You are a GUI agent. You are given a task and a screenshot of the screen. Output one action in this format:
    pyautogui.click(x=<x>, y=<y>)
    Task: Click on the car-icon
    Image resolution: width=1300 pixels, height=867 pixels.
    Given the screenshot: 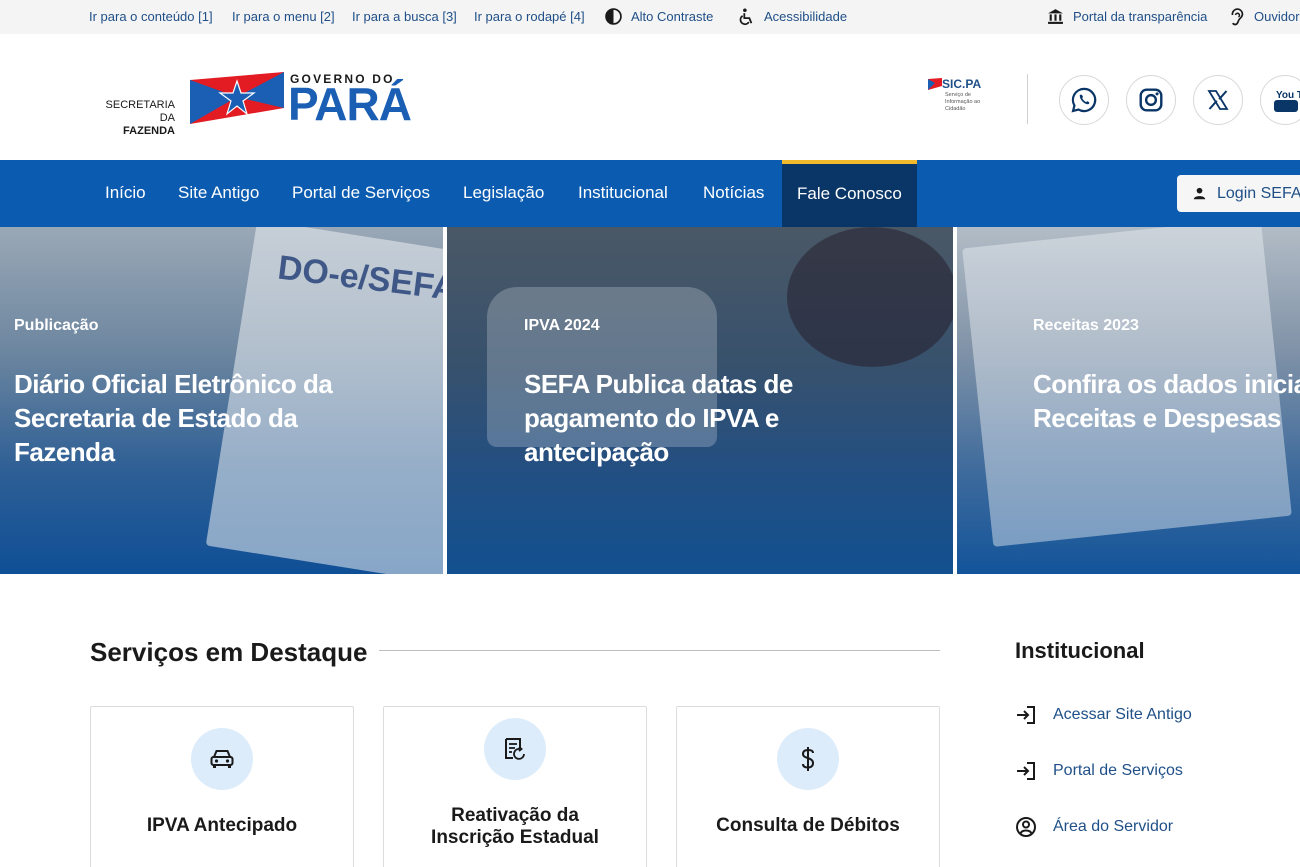 What is the action you would take?
    pyautogui.click(x=222, y=759)
    